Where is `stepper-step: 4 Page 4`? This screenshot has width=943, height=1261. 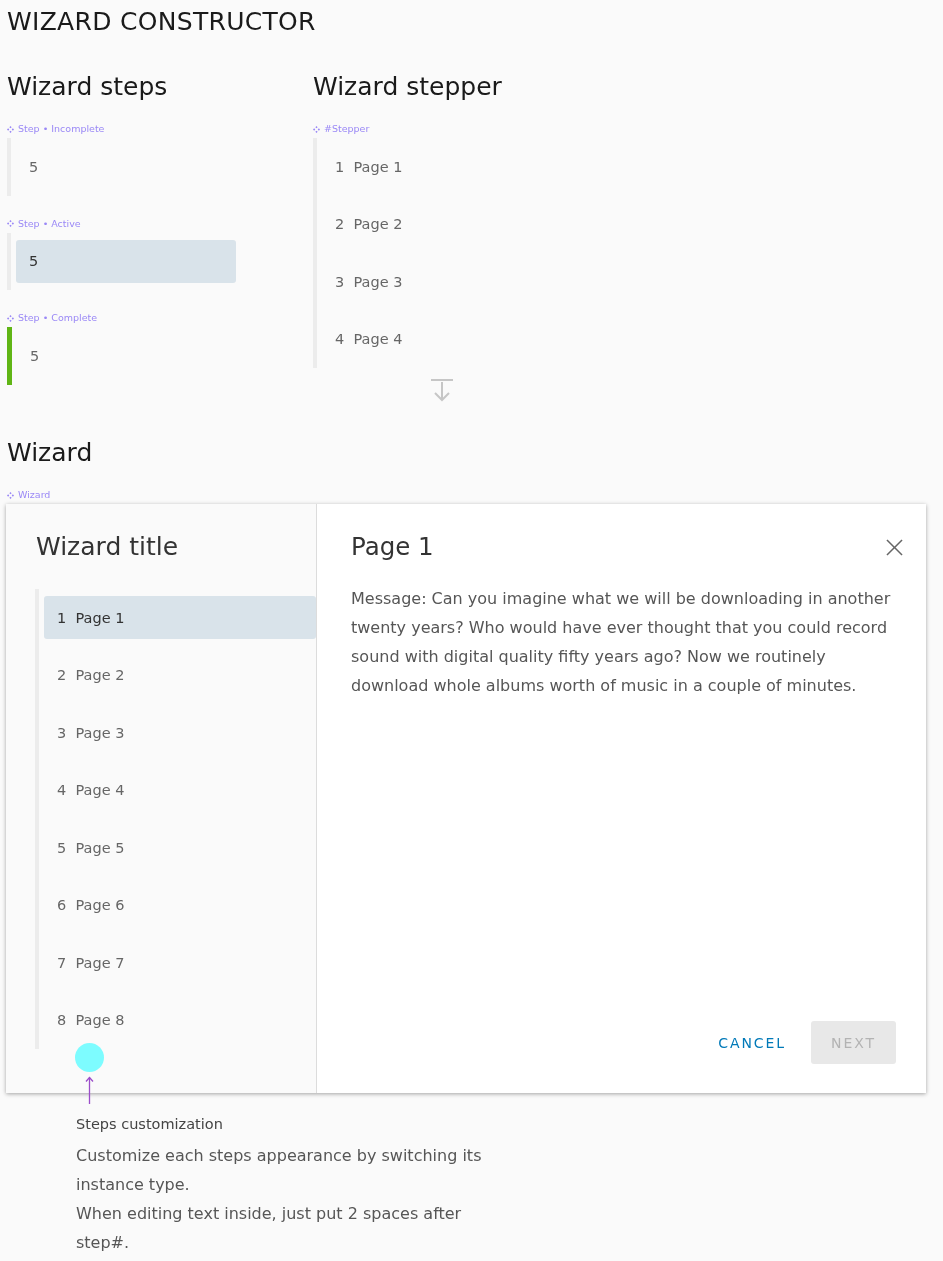 stepper-step: 4 Page 4 is located at coordinates (439, 339).